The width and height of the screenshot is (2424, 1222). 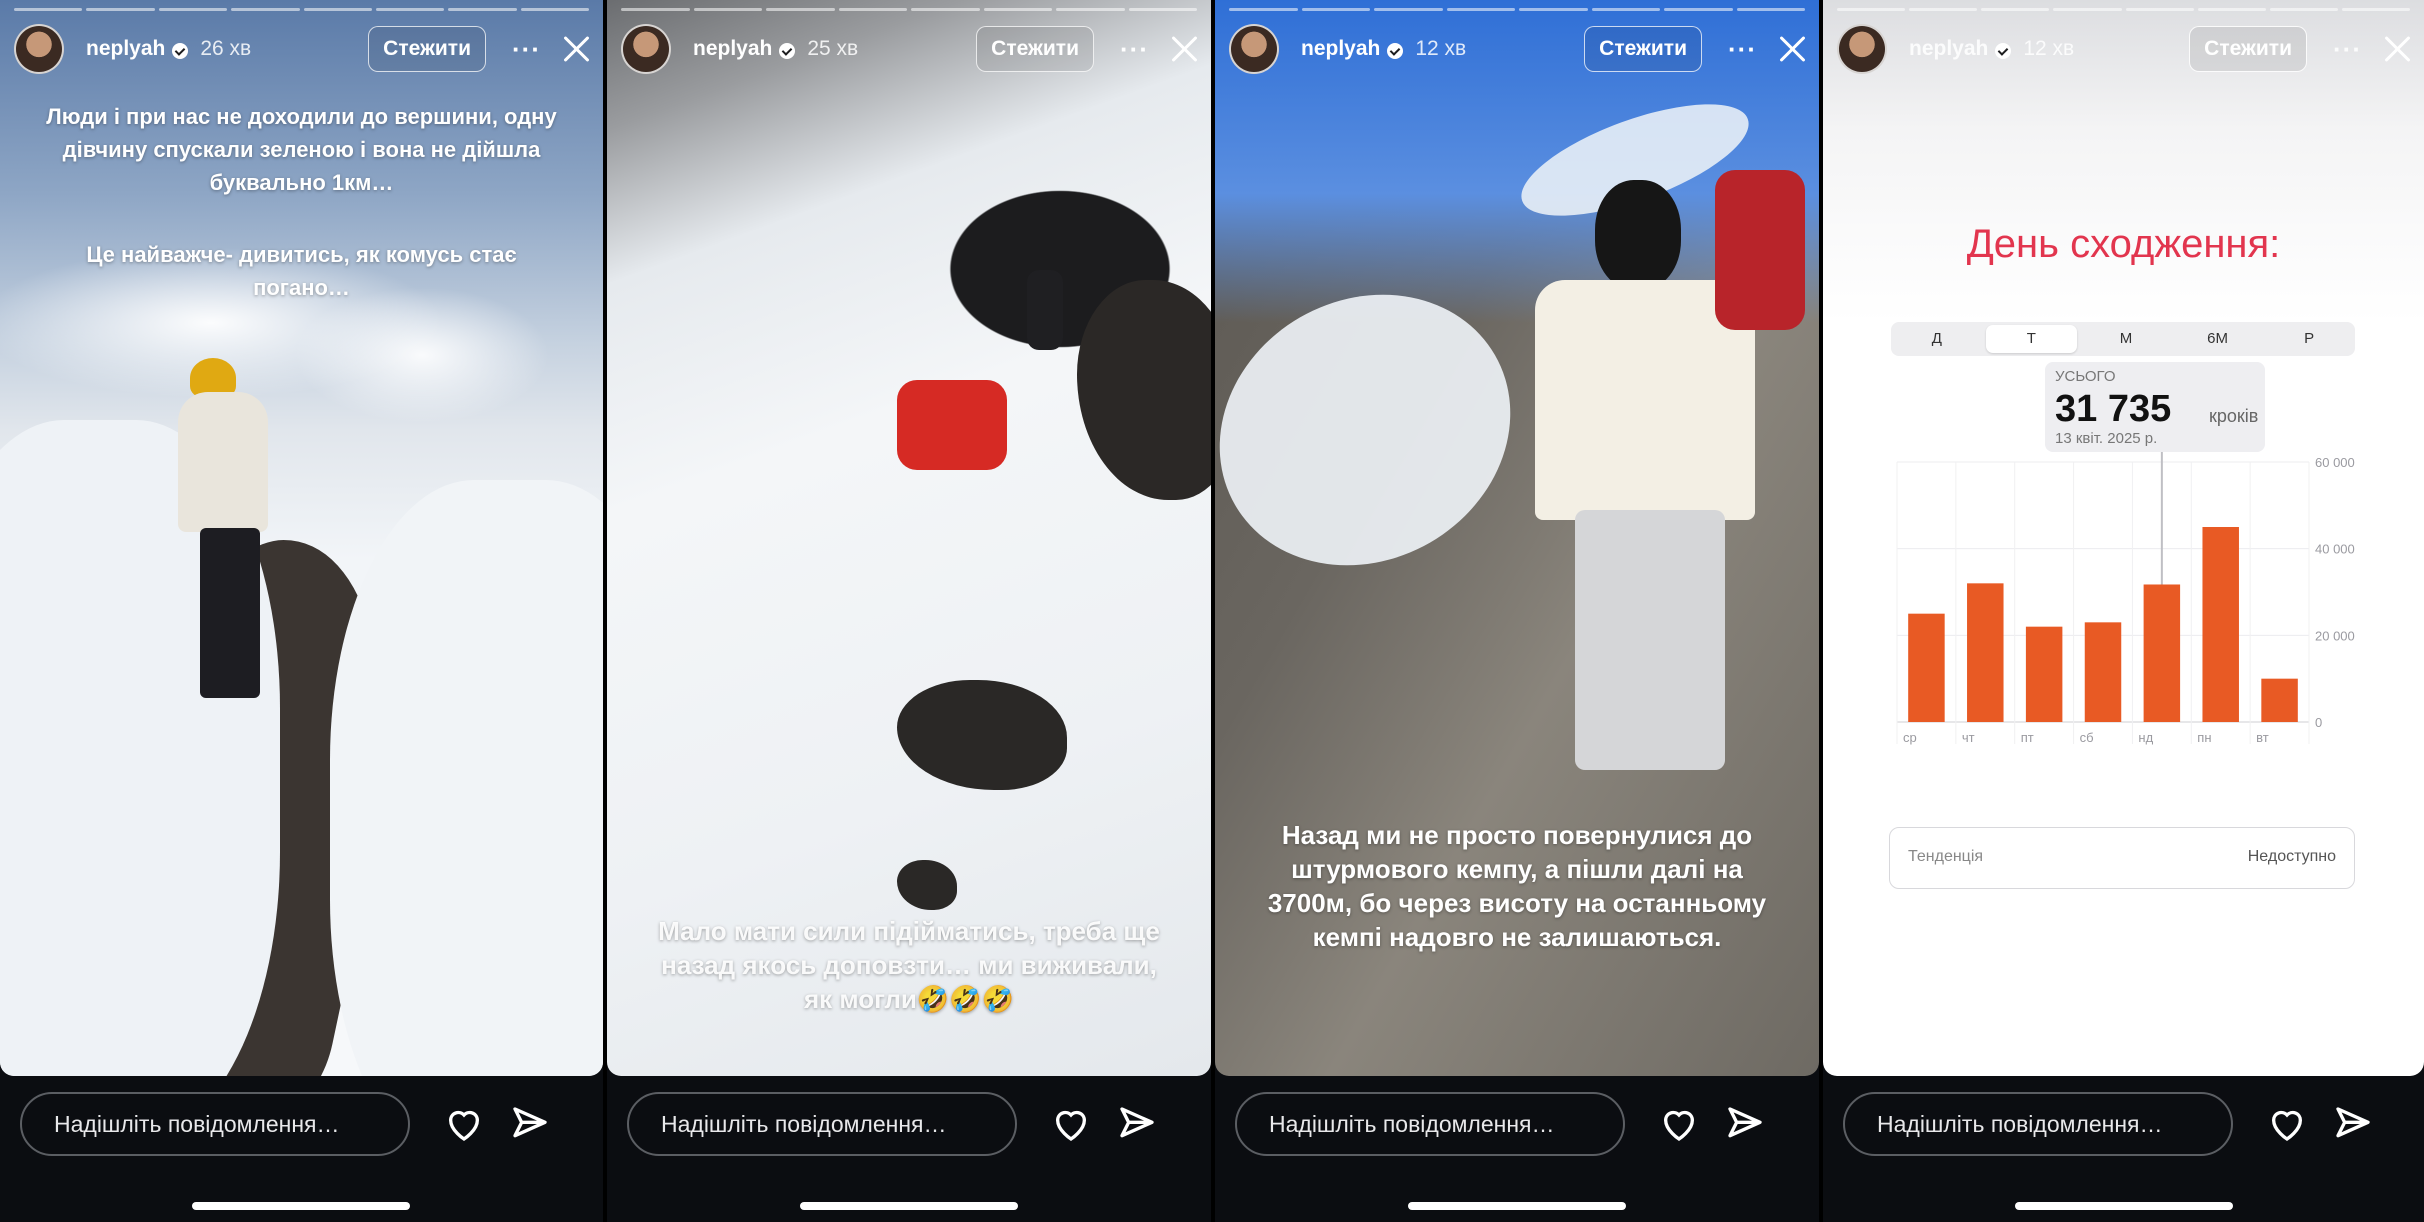 I want to click on selection-tooltip: УСЬОГО 31 735 кроків 13 квіт. 2025 р., so click(x=2155, y=407).